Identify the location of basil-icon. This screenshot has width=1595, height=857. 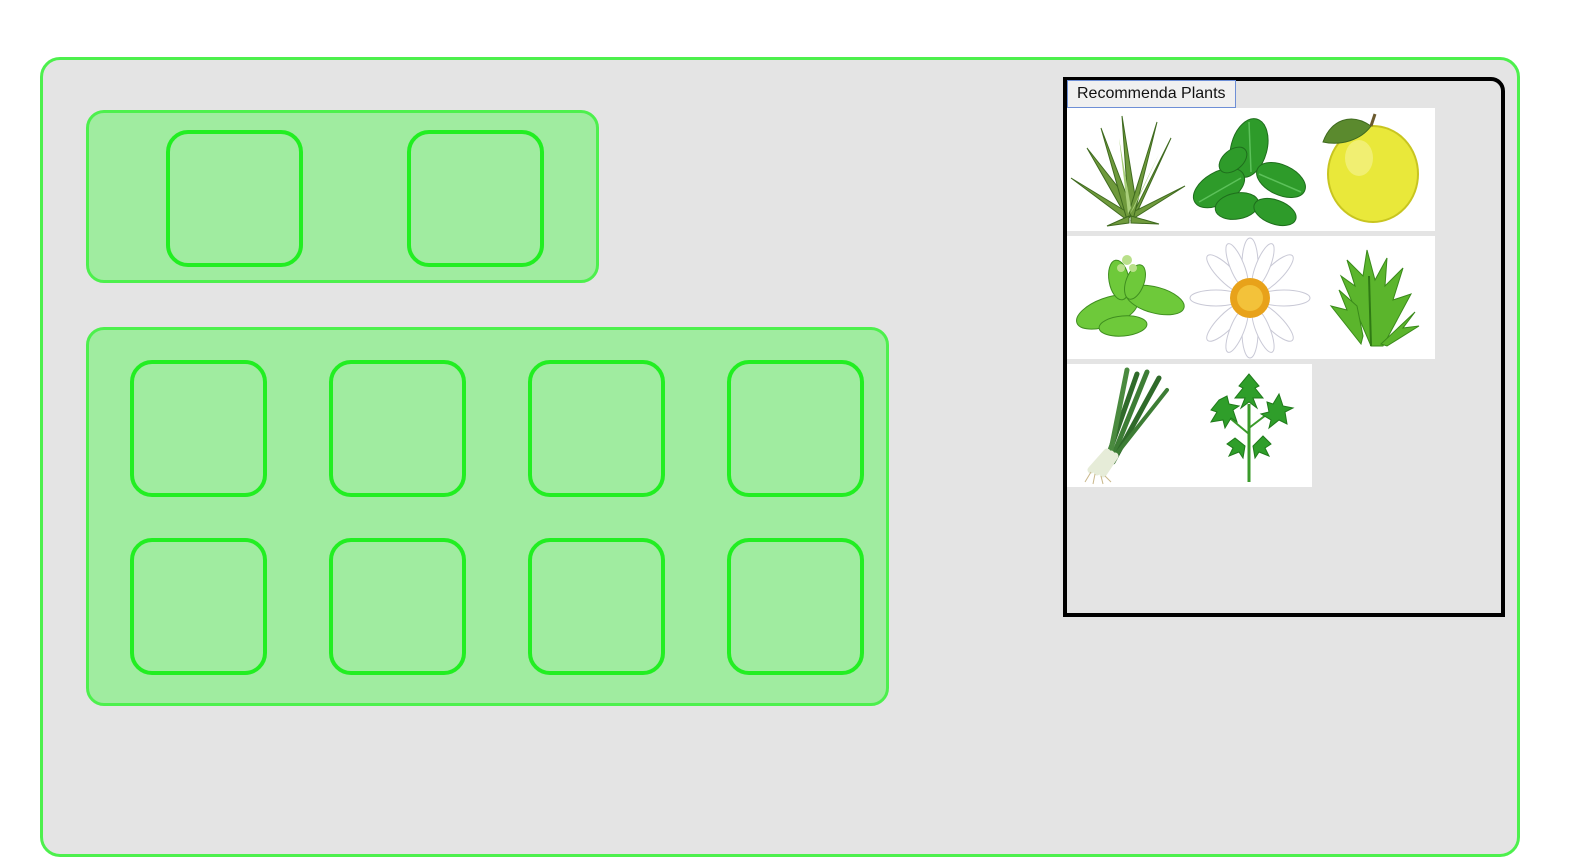
(1249, 172).